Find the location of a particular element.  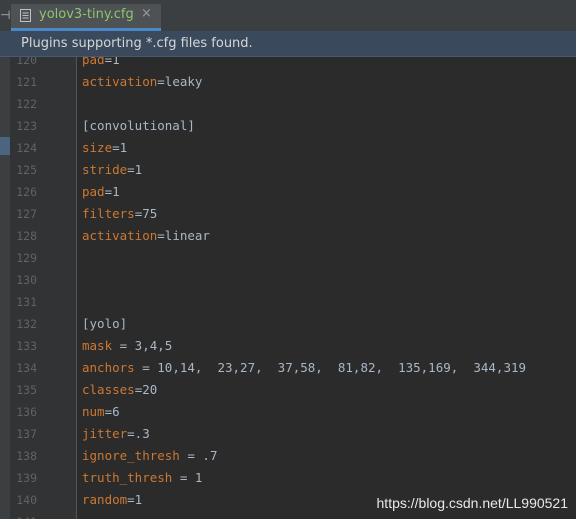

line-number: 131 is located at coordinates (26, 302).